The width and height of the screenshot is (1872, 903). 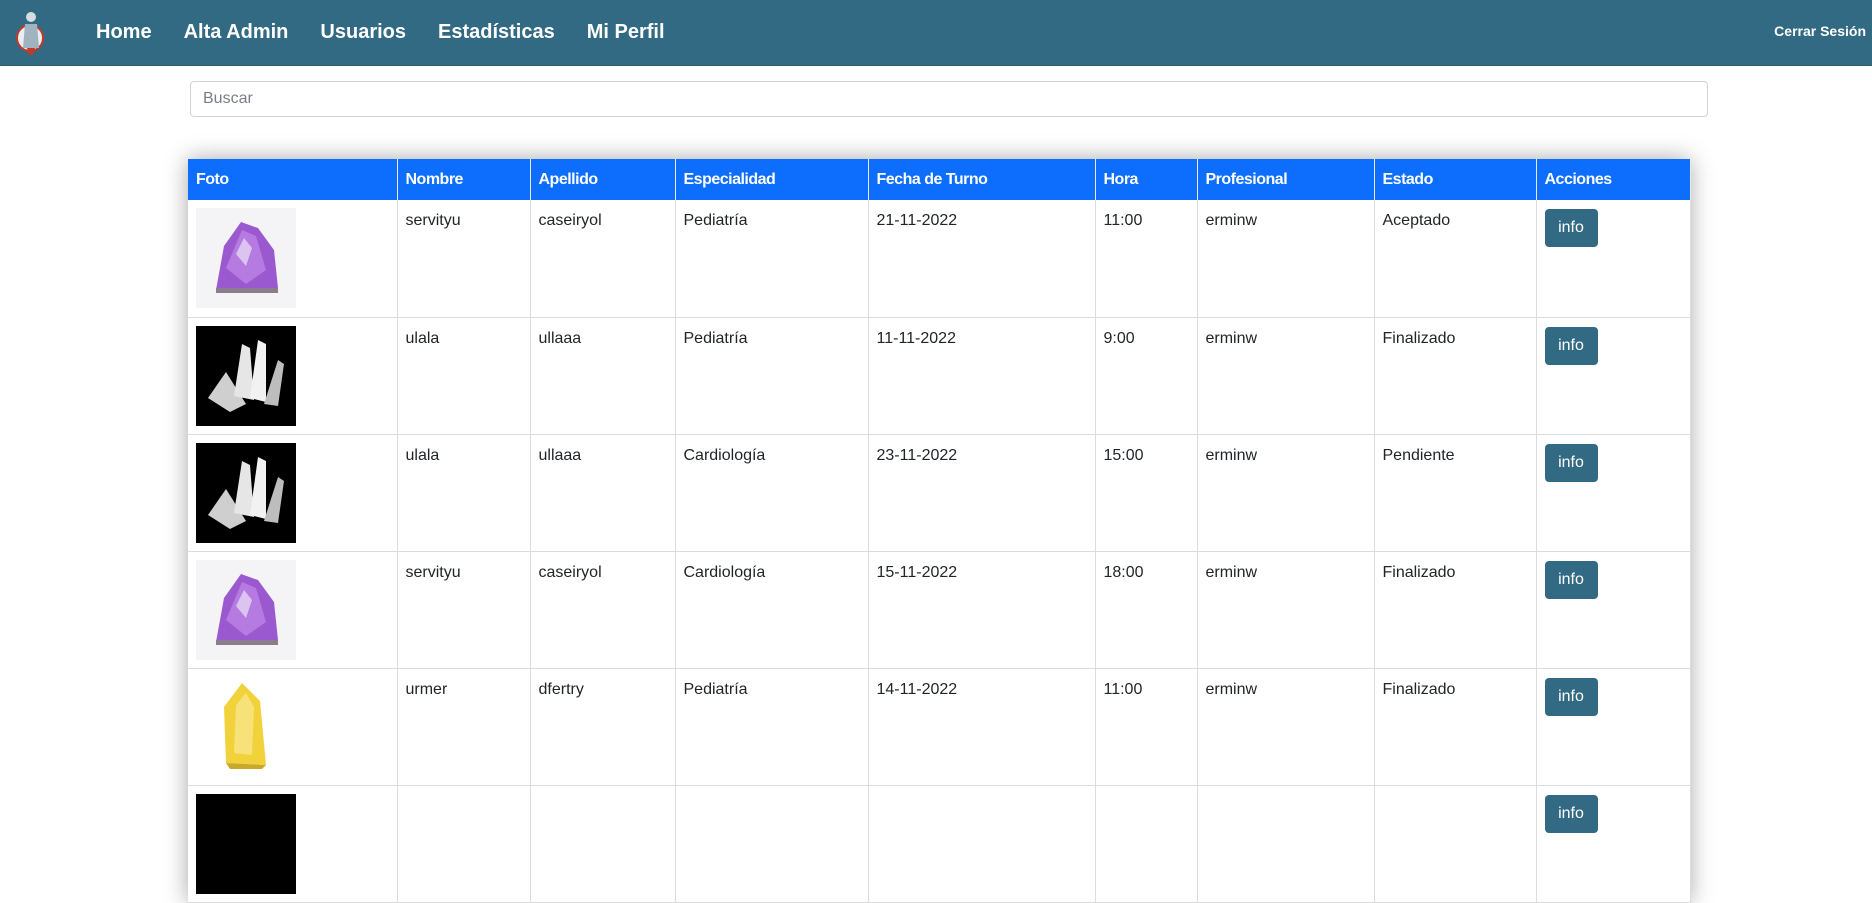 What do you see at coordinates (982, 259) in the screenshot?
I see `cell-fecha: 21-11-2022` at bounding box center [982, 259].